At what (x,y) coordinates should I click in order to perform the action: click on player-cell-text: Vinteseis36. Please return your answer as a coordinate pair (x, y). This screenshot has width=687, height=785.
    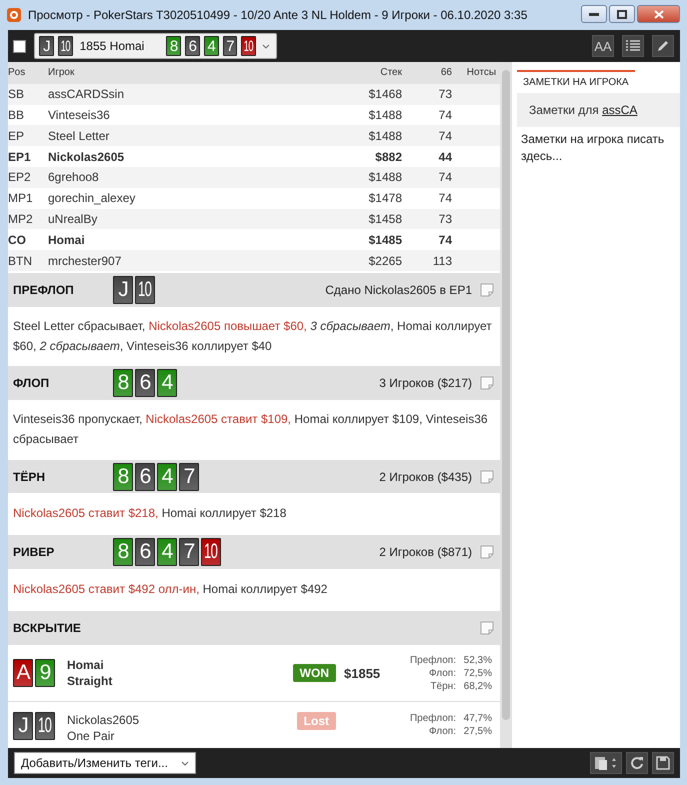
    Looking at the image, I should click on (79, 115).